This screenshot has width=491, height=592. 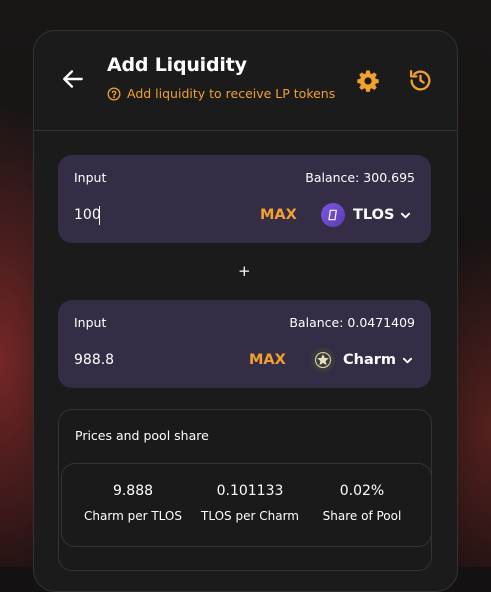 What do you see at coordinates (144, 360) in the screenshot?
I see `amount-input-charm` at bounding box center [144, 360].